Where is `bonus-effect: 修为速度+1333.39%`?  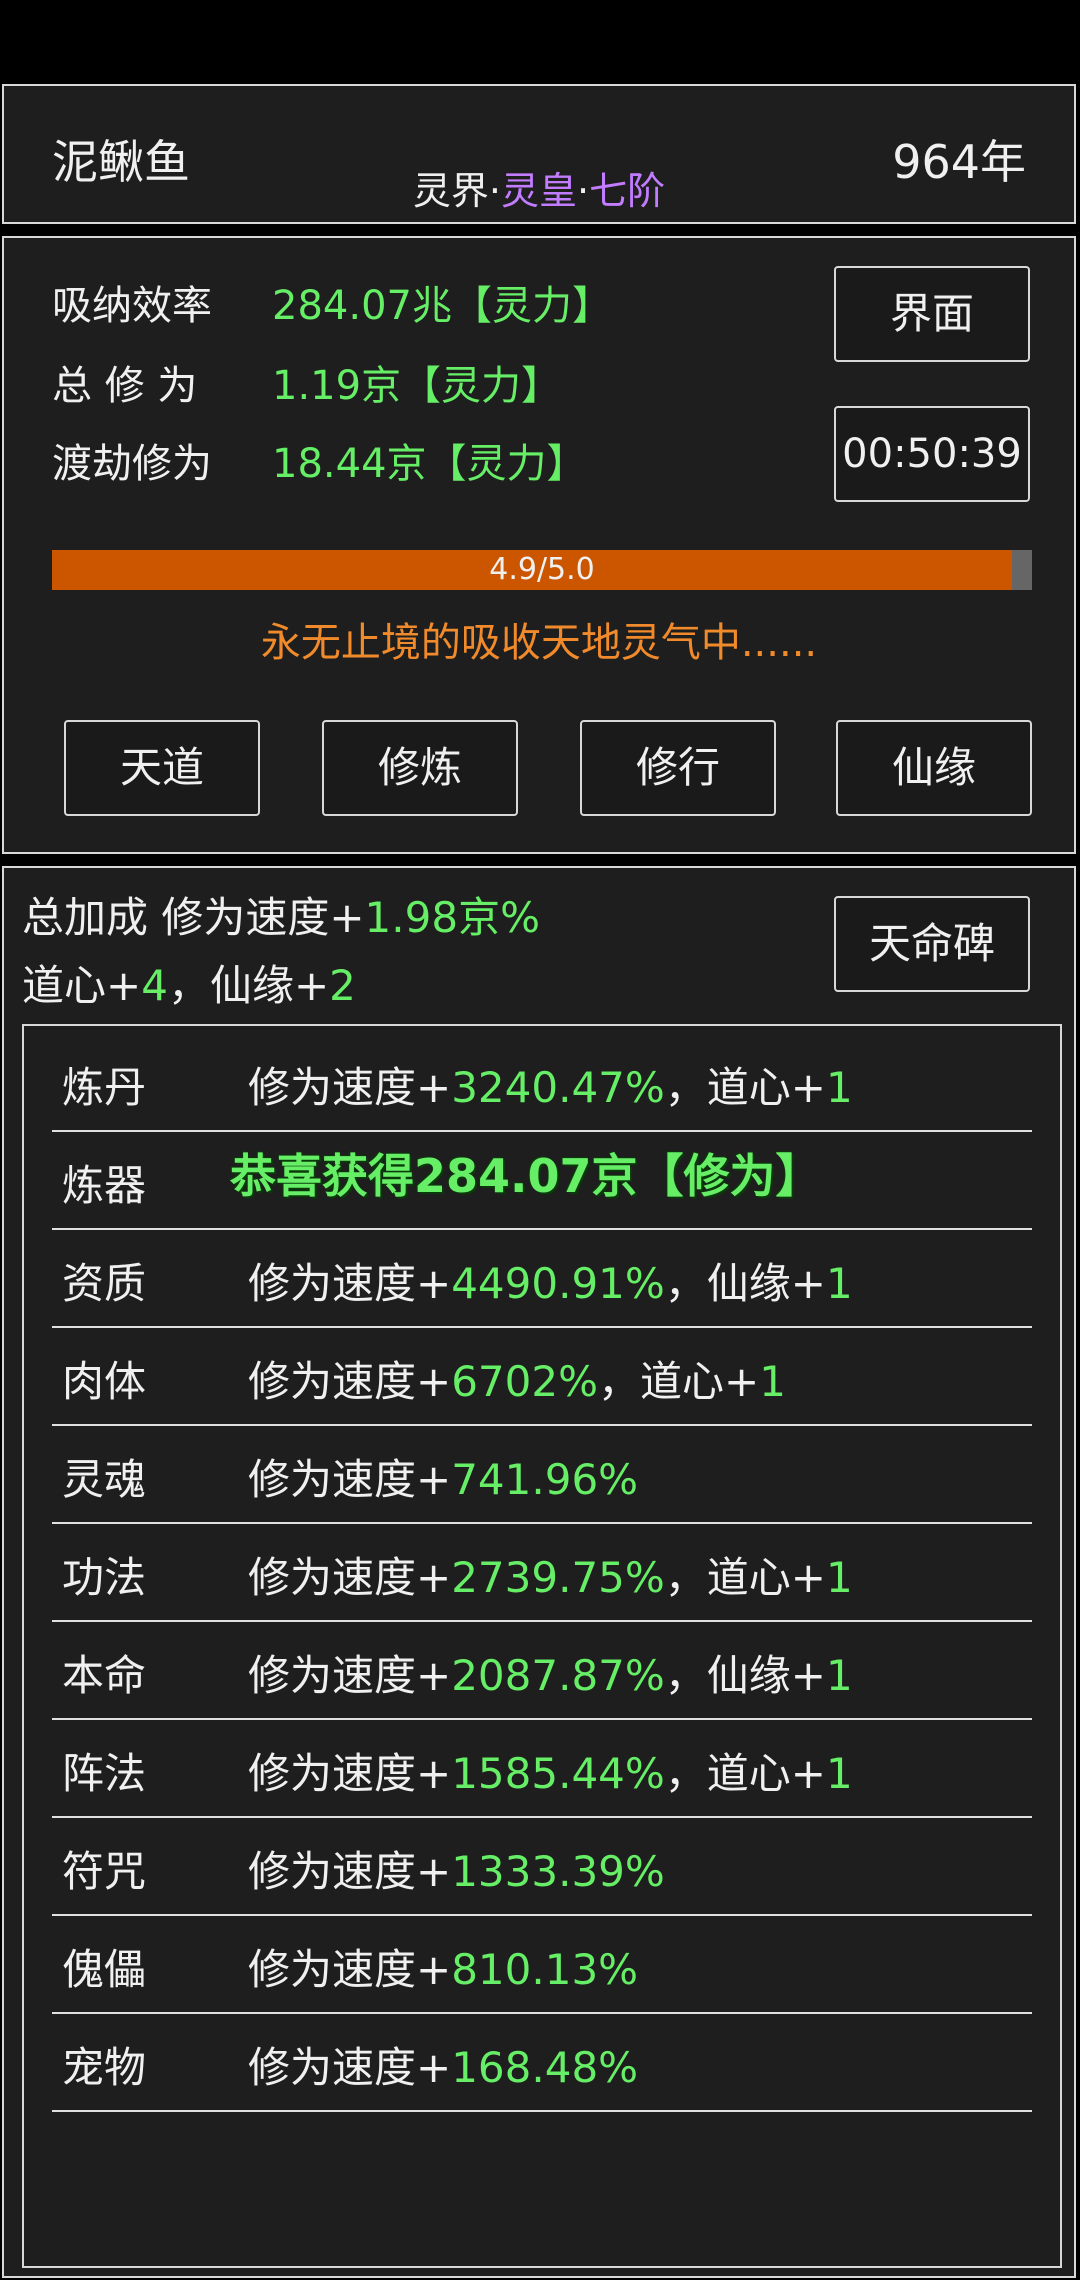 bonus-effect: 修为速度+1333.39% is located at coordinates (456, 1868).